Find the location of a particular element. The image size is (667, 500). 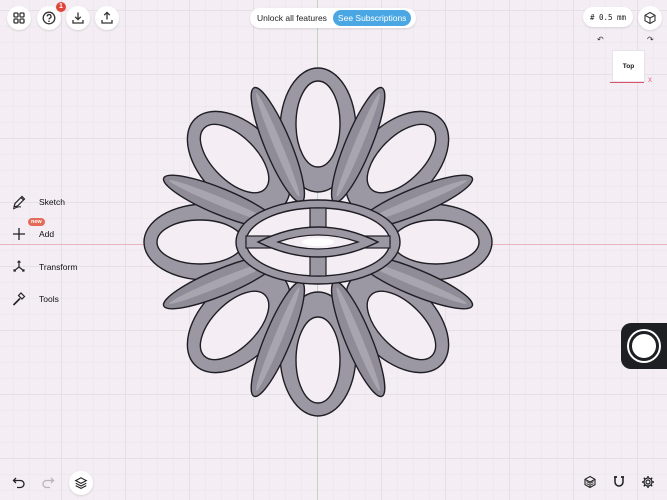

tool-sketch-label: Sketch is located at coordinates (52, 202).